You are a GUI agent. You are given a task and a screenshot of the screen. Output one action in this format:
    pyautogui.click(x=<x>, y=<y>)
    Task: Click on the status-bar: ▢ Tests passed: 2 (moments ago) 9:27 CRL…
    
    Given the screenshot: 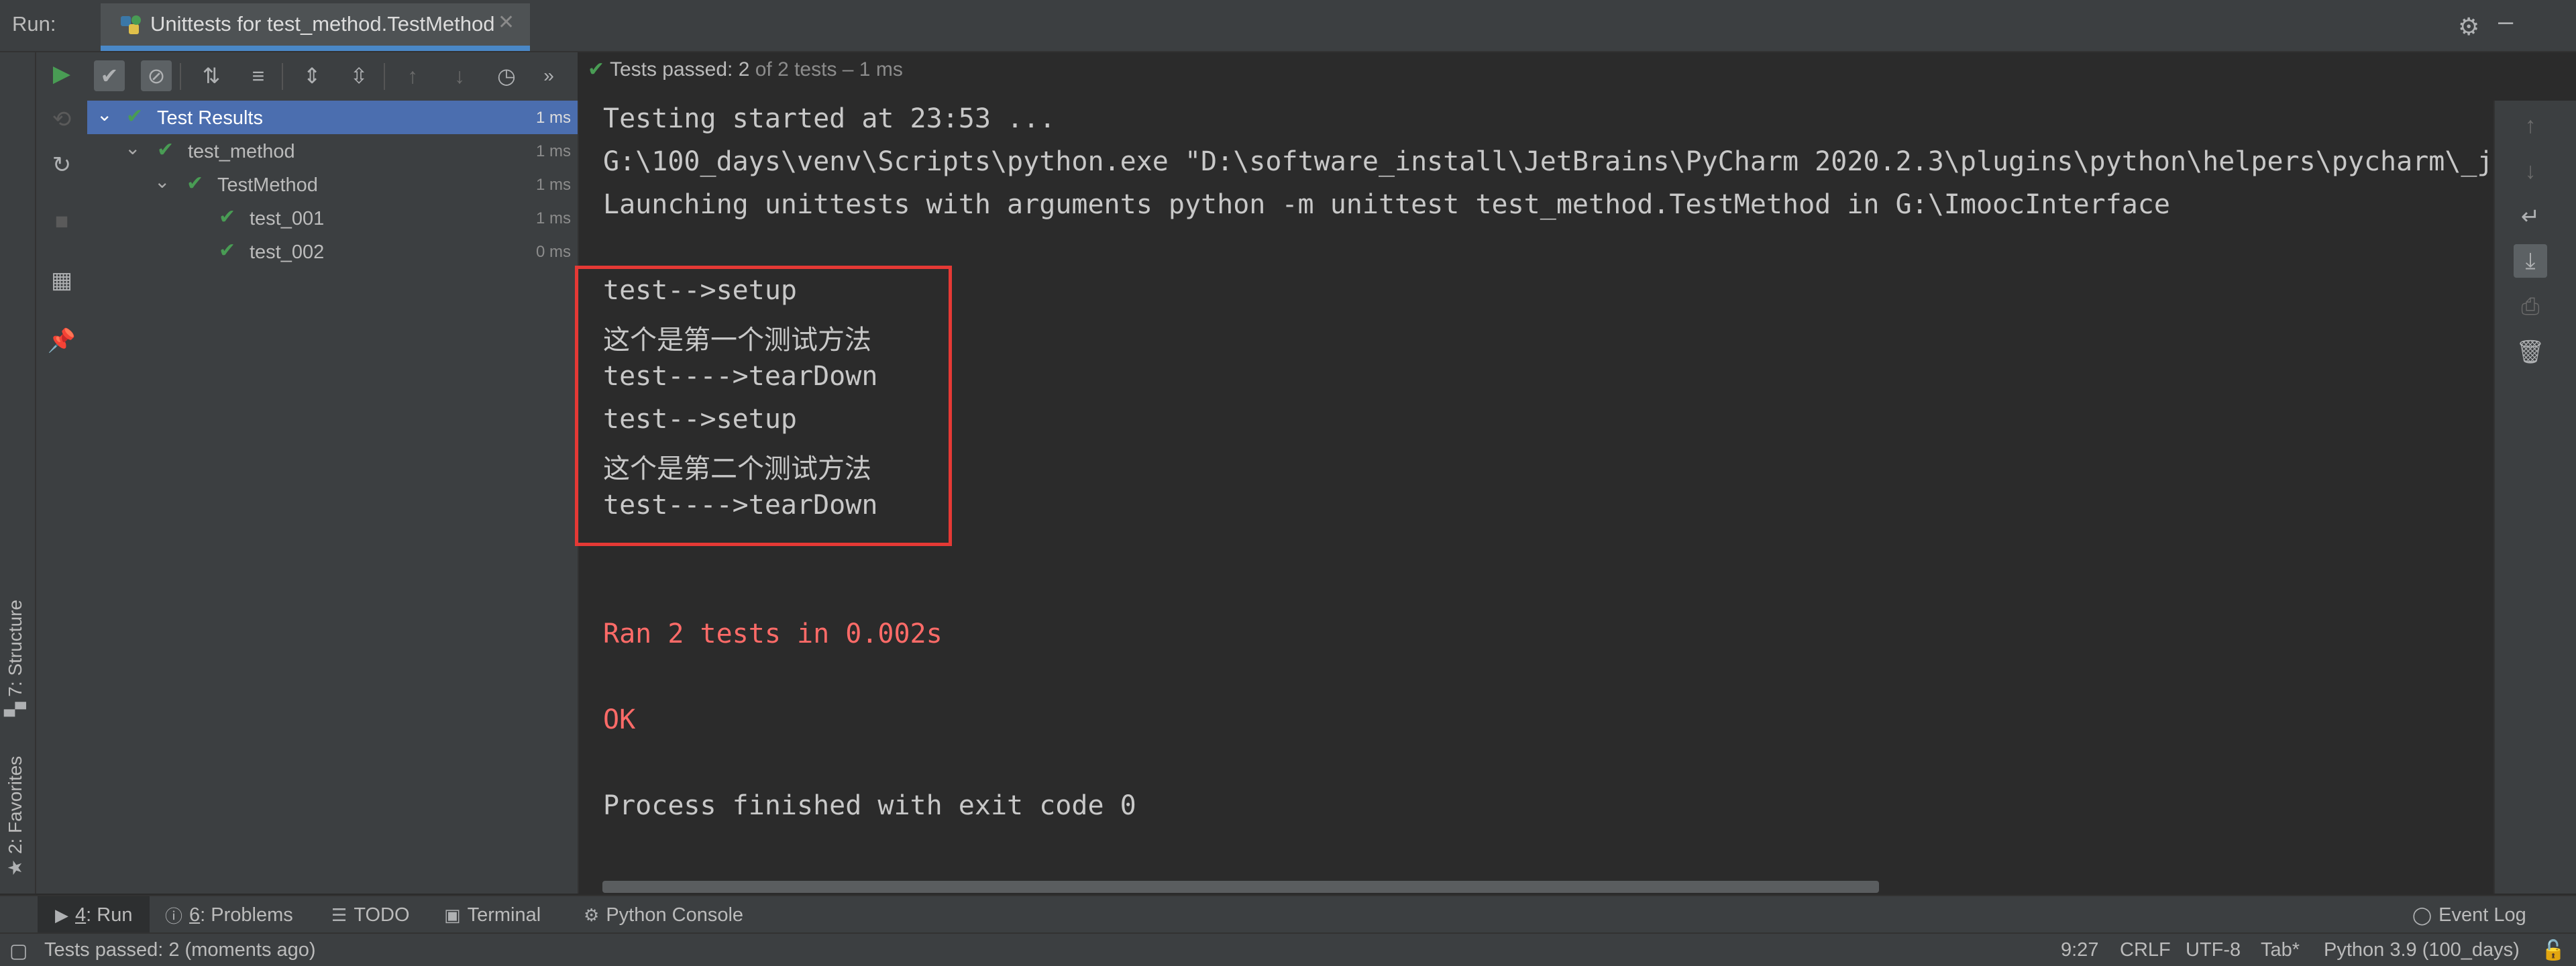 What is the action you would take?
    pyautogui.click(x=1288, y=949)
    